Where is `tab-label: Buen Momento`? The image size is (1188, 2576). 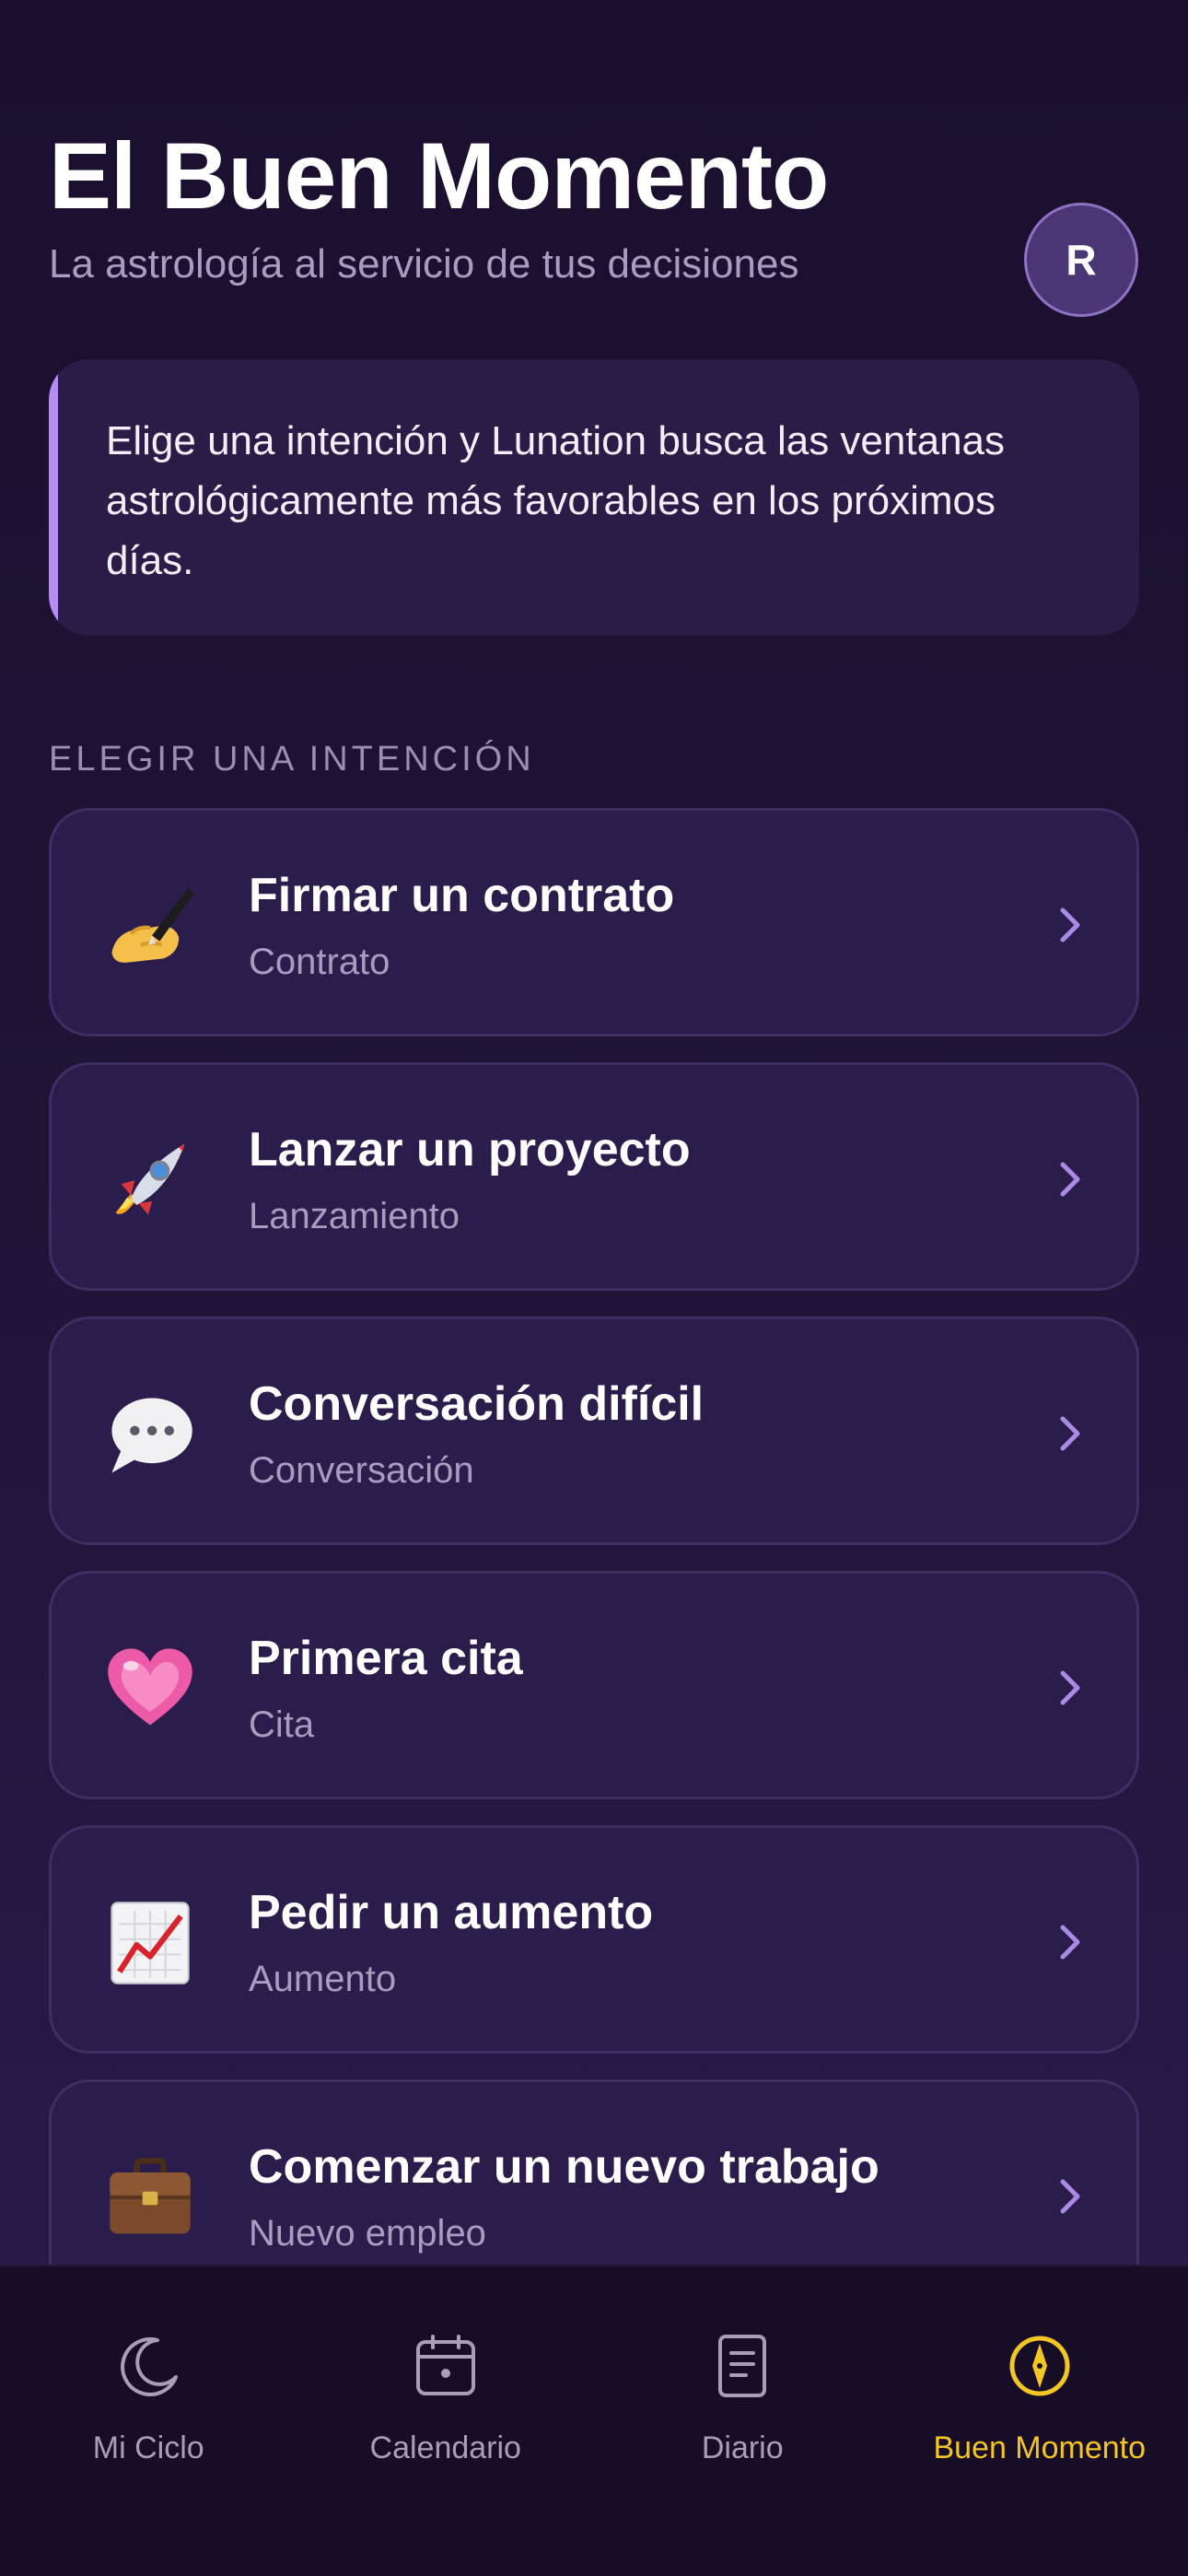 tab-label: Buen Momento is located at coordinates (1040, 2447).